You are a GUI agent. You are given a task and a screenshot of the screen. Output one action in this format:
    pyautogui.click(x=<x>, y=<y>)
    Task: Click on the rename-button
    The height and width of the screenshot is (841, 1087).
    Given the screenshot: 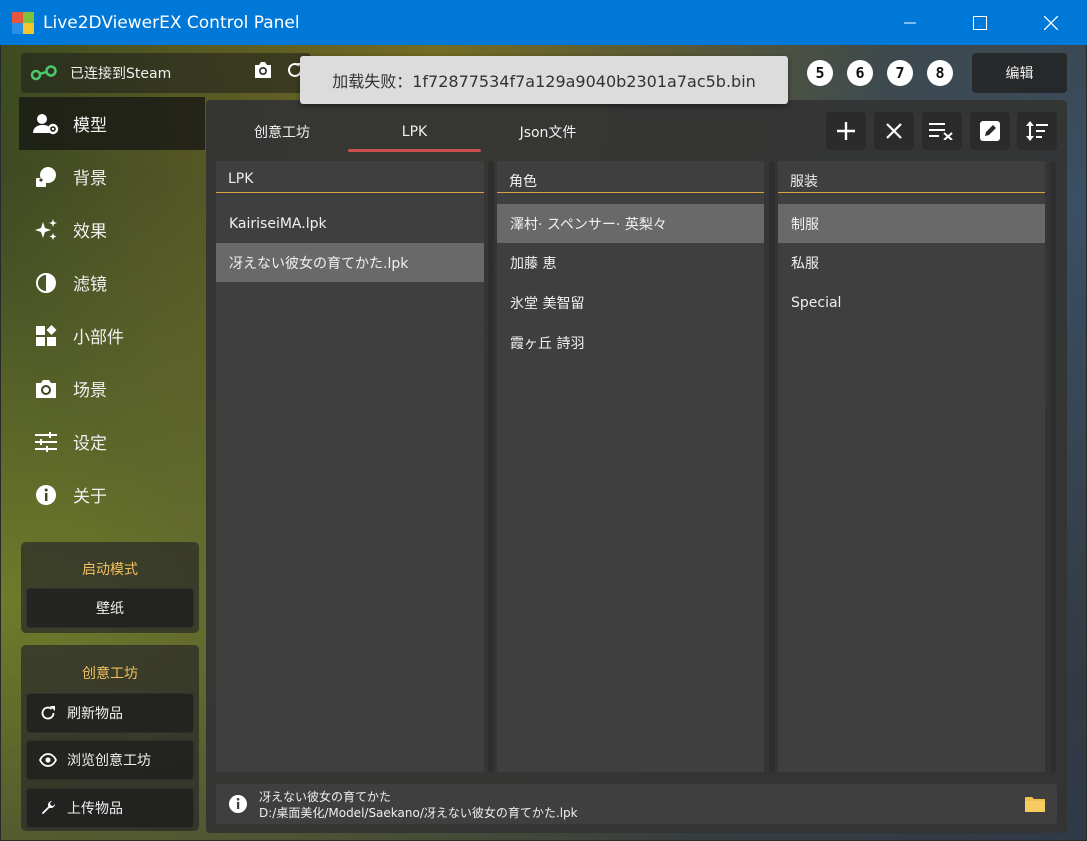 What is the action you would take?
    pyautogui.click(x=990, y=131)
    